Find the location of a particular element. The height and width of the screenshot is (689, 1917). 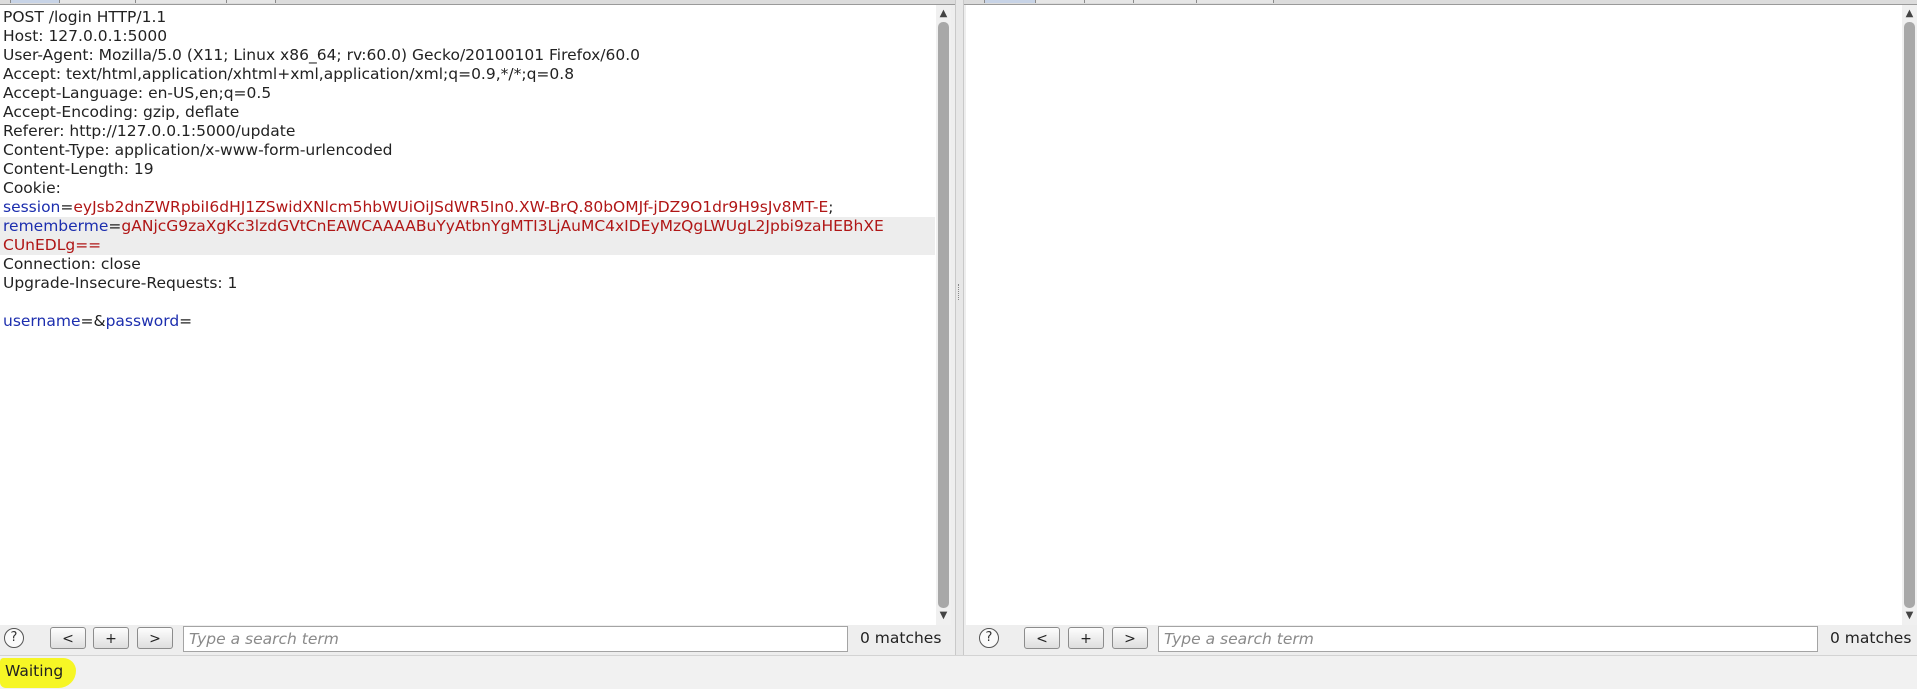

line-text: ; is located at coordinates (831, 207).